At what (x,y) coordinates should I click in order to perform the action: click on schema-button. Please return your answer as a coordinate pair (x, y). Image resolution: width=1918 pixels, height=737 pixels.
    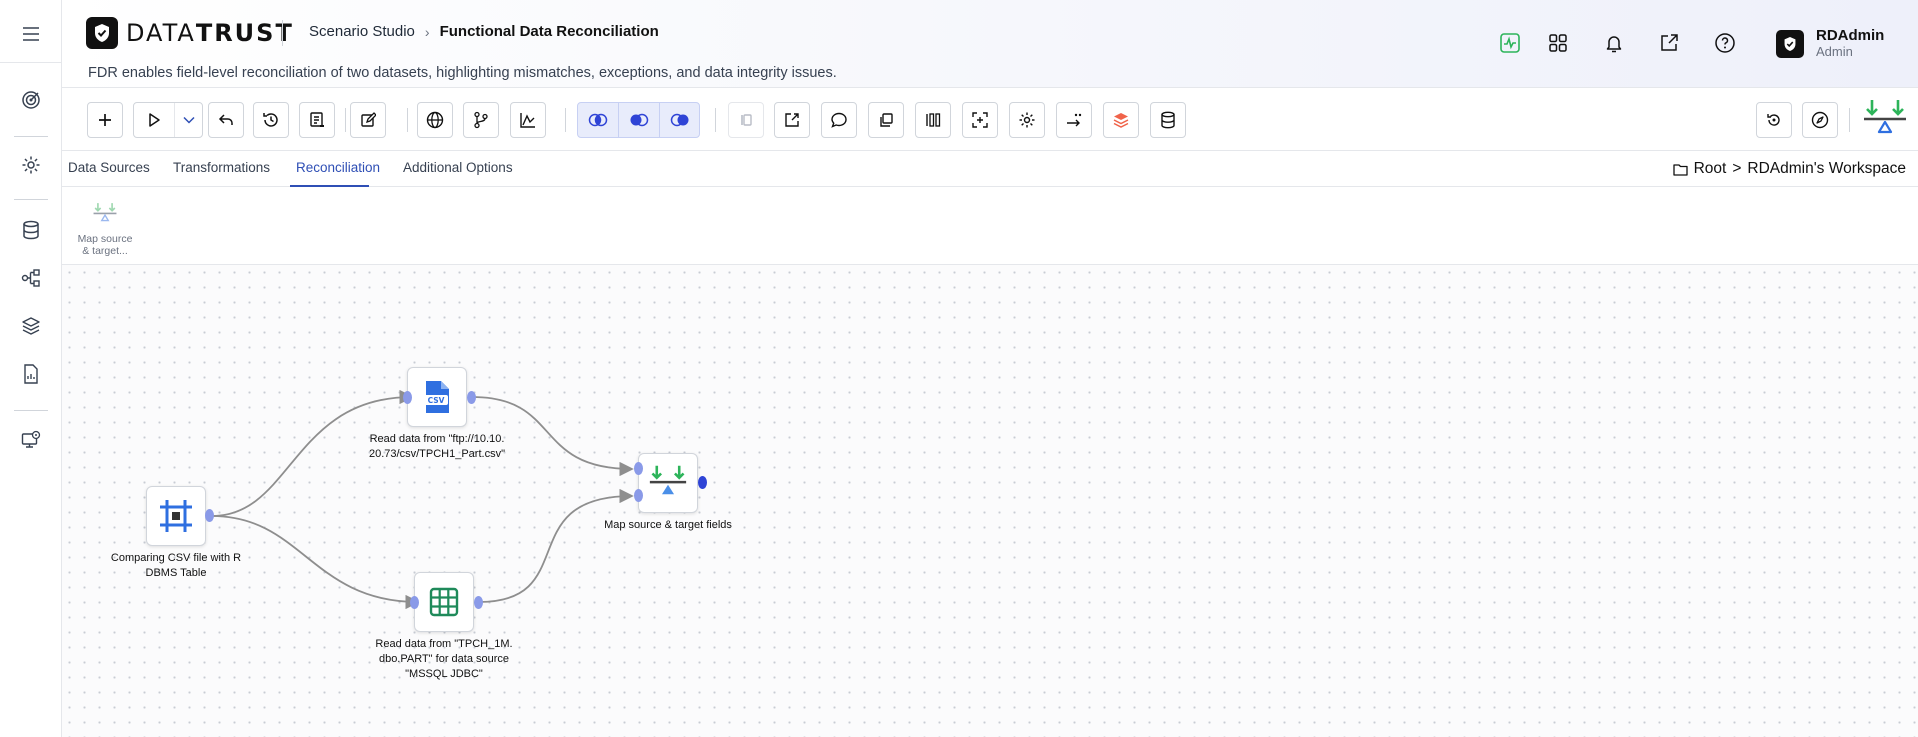
    Looking at the image, I should click on (317, 120).